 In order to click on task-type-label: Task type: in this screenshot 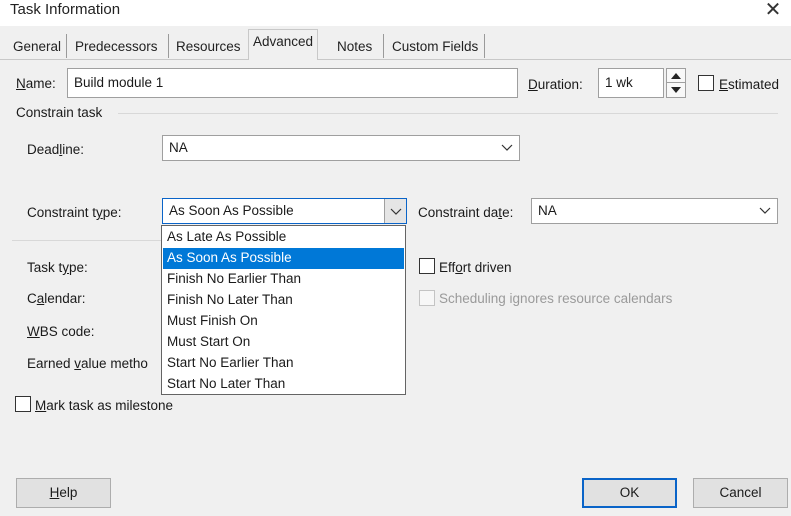, I will do `click(57, 267)`.